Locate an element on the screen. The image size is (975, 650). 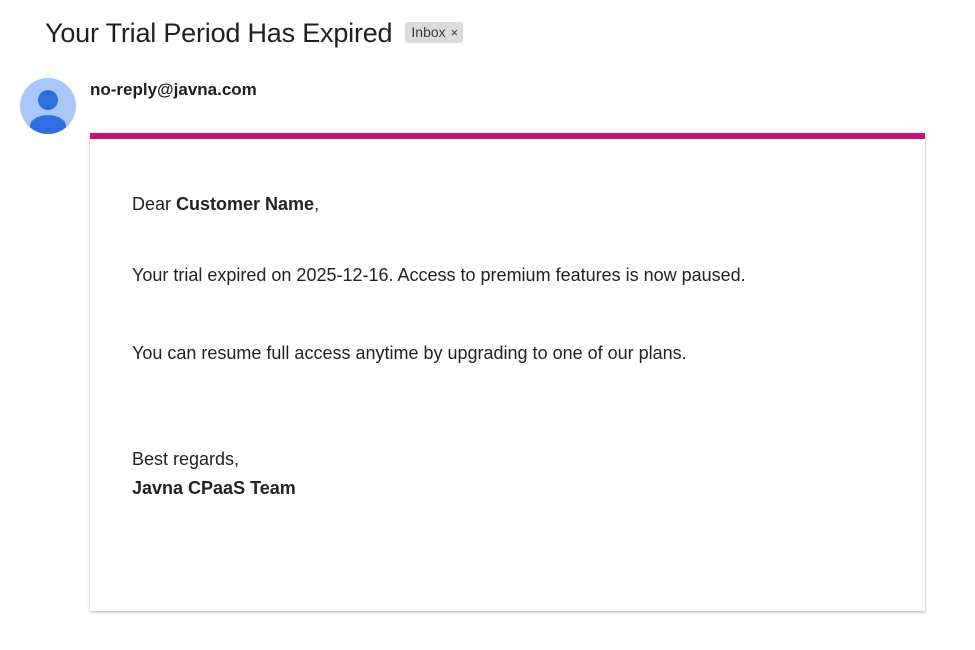
inbox-label-chip: Inbox × is located at coordinates (434, 32).